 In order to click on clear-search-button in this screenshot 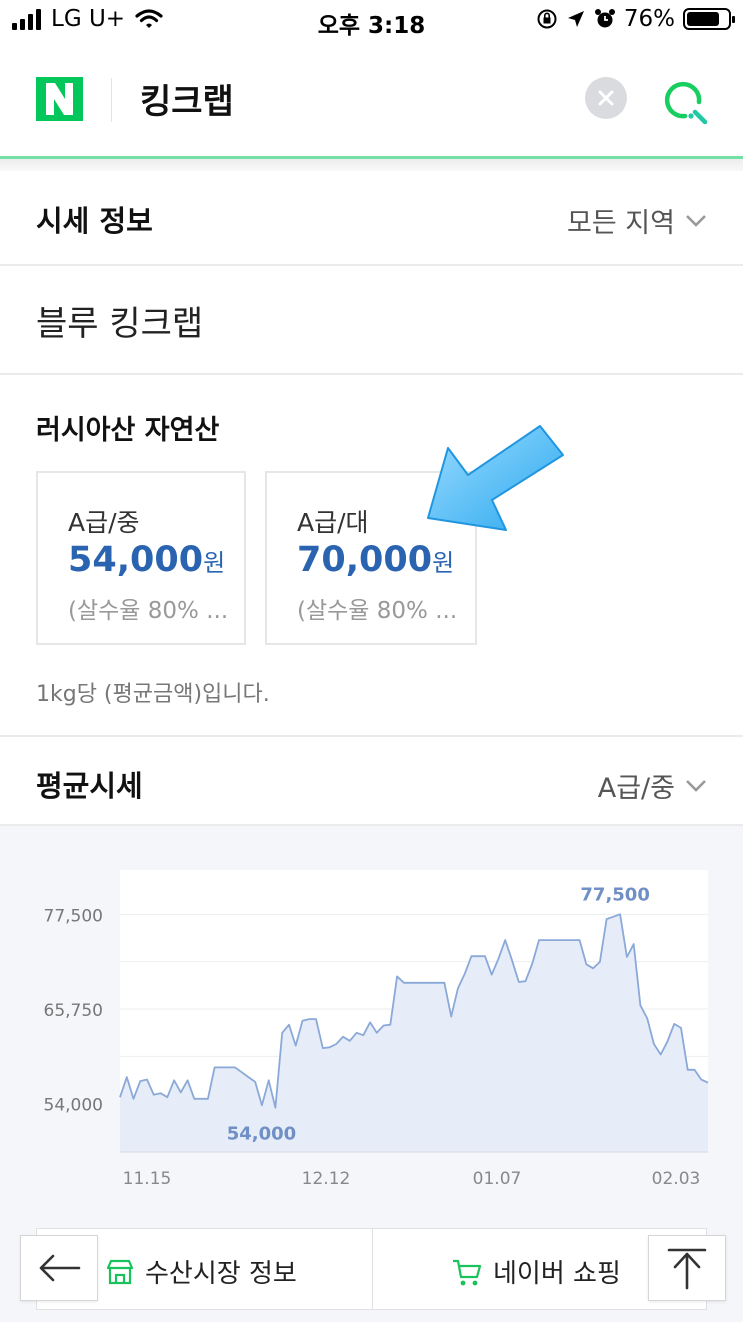, I will do `click(606, 98)`.